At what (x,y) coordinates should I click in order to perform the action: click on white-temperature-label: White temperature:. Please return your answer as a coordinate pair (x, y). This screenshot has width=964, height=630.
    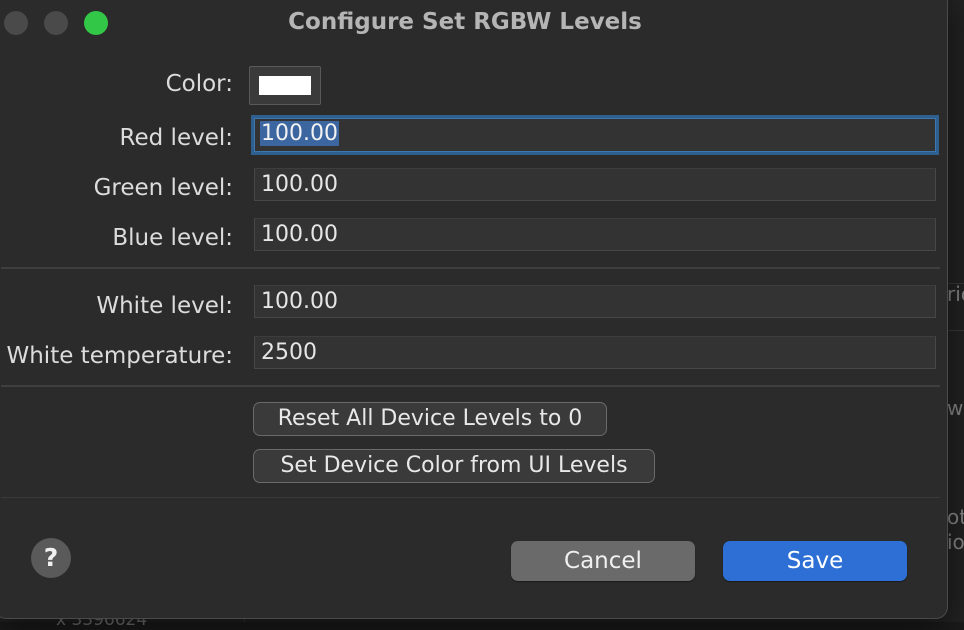
    Looking at the image, I should click on (119, 356).